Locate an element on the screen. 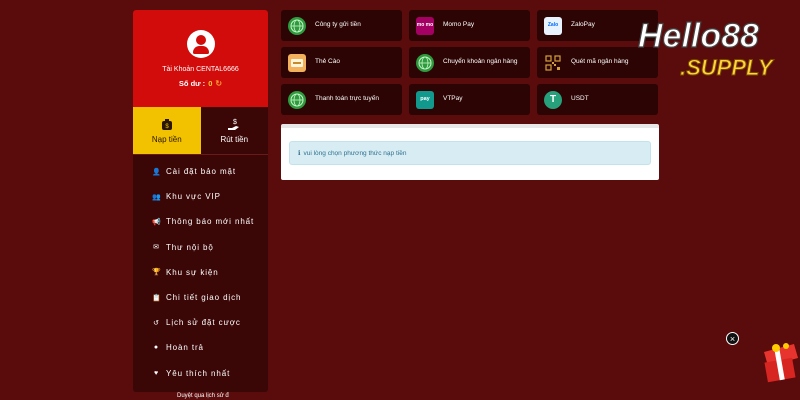  menu-item-transaction-details: 📋 Chi tiết giao dịch is located at coordinates (200, 297).